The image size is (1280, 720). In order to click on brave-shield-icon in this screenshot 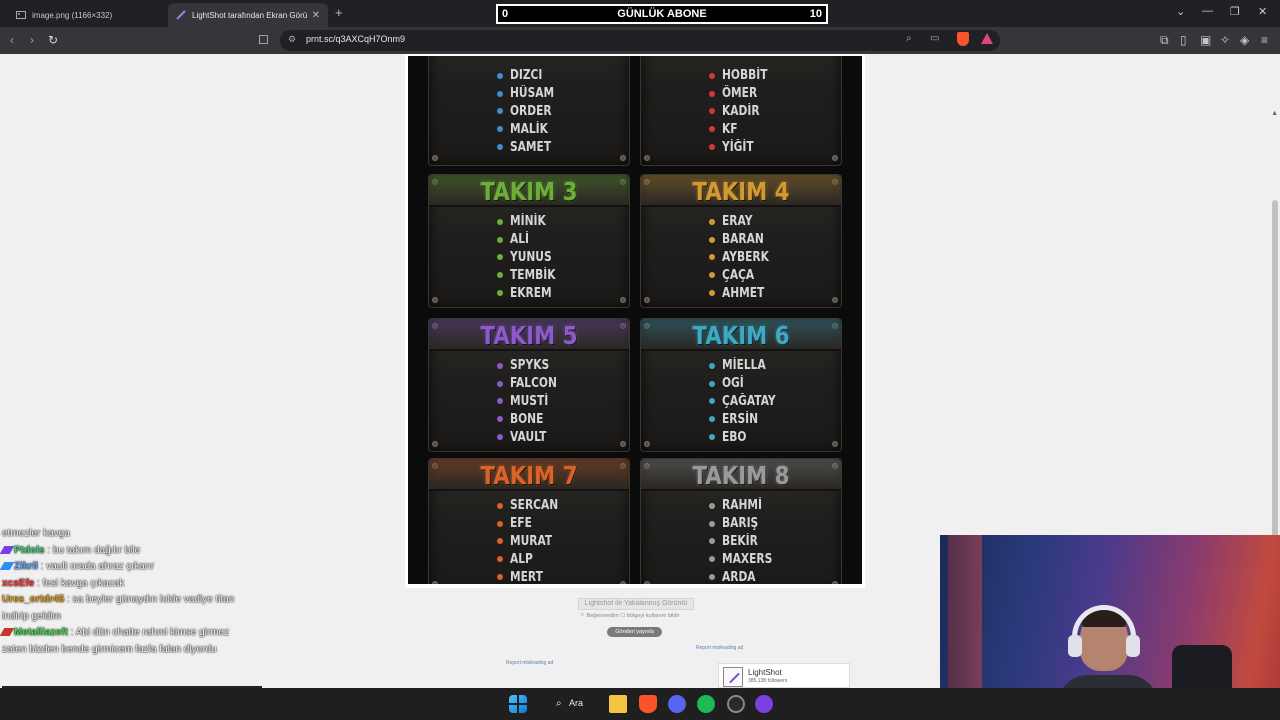, I will do `click(963, 39)`.